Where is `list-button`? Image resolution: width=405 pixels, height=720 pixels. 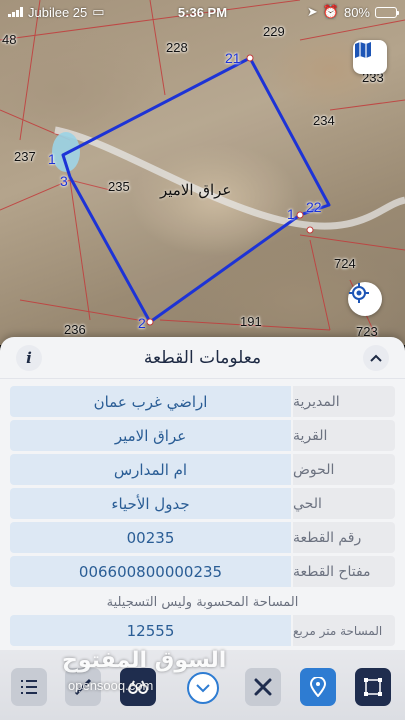 list-button is located at coordinates (29, 687).